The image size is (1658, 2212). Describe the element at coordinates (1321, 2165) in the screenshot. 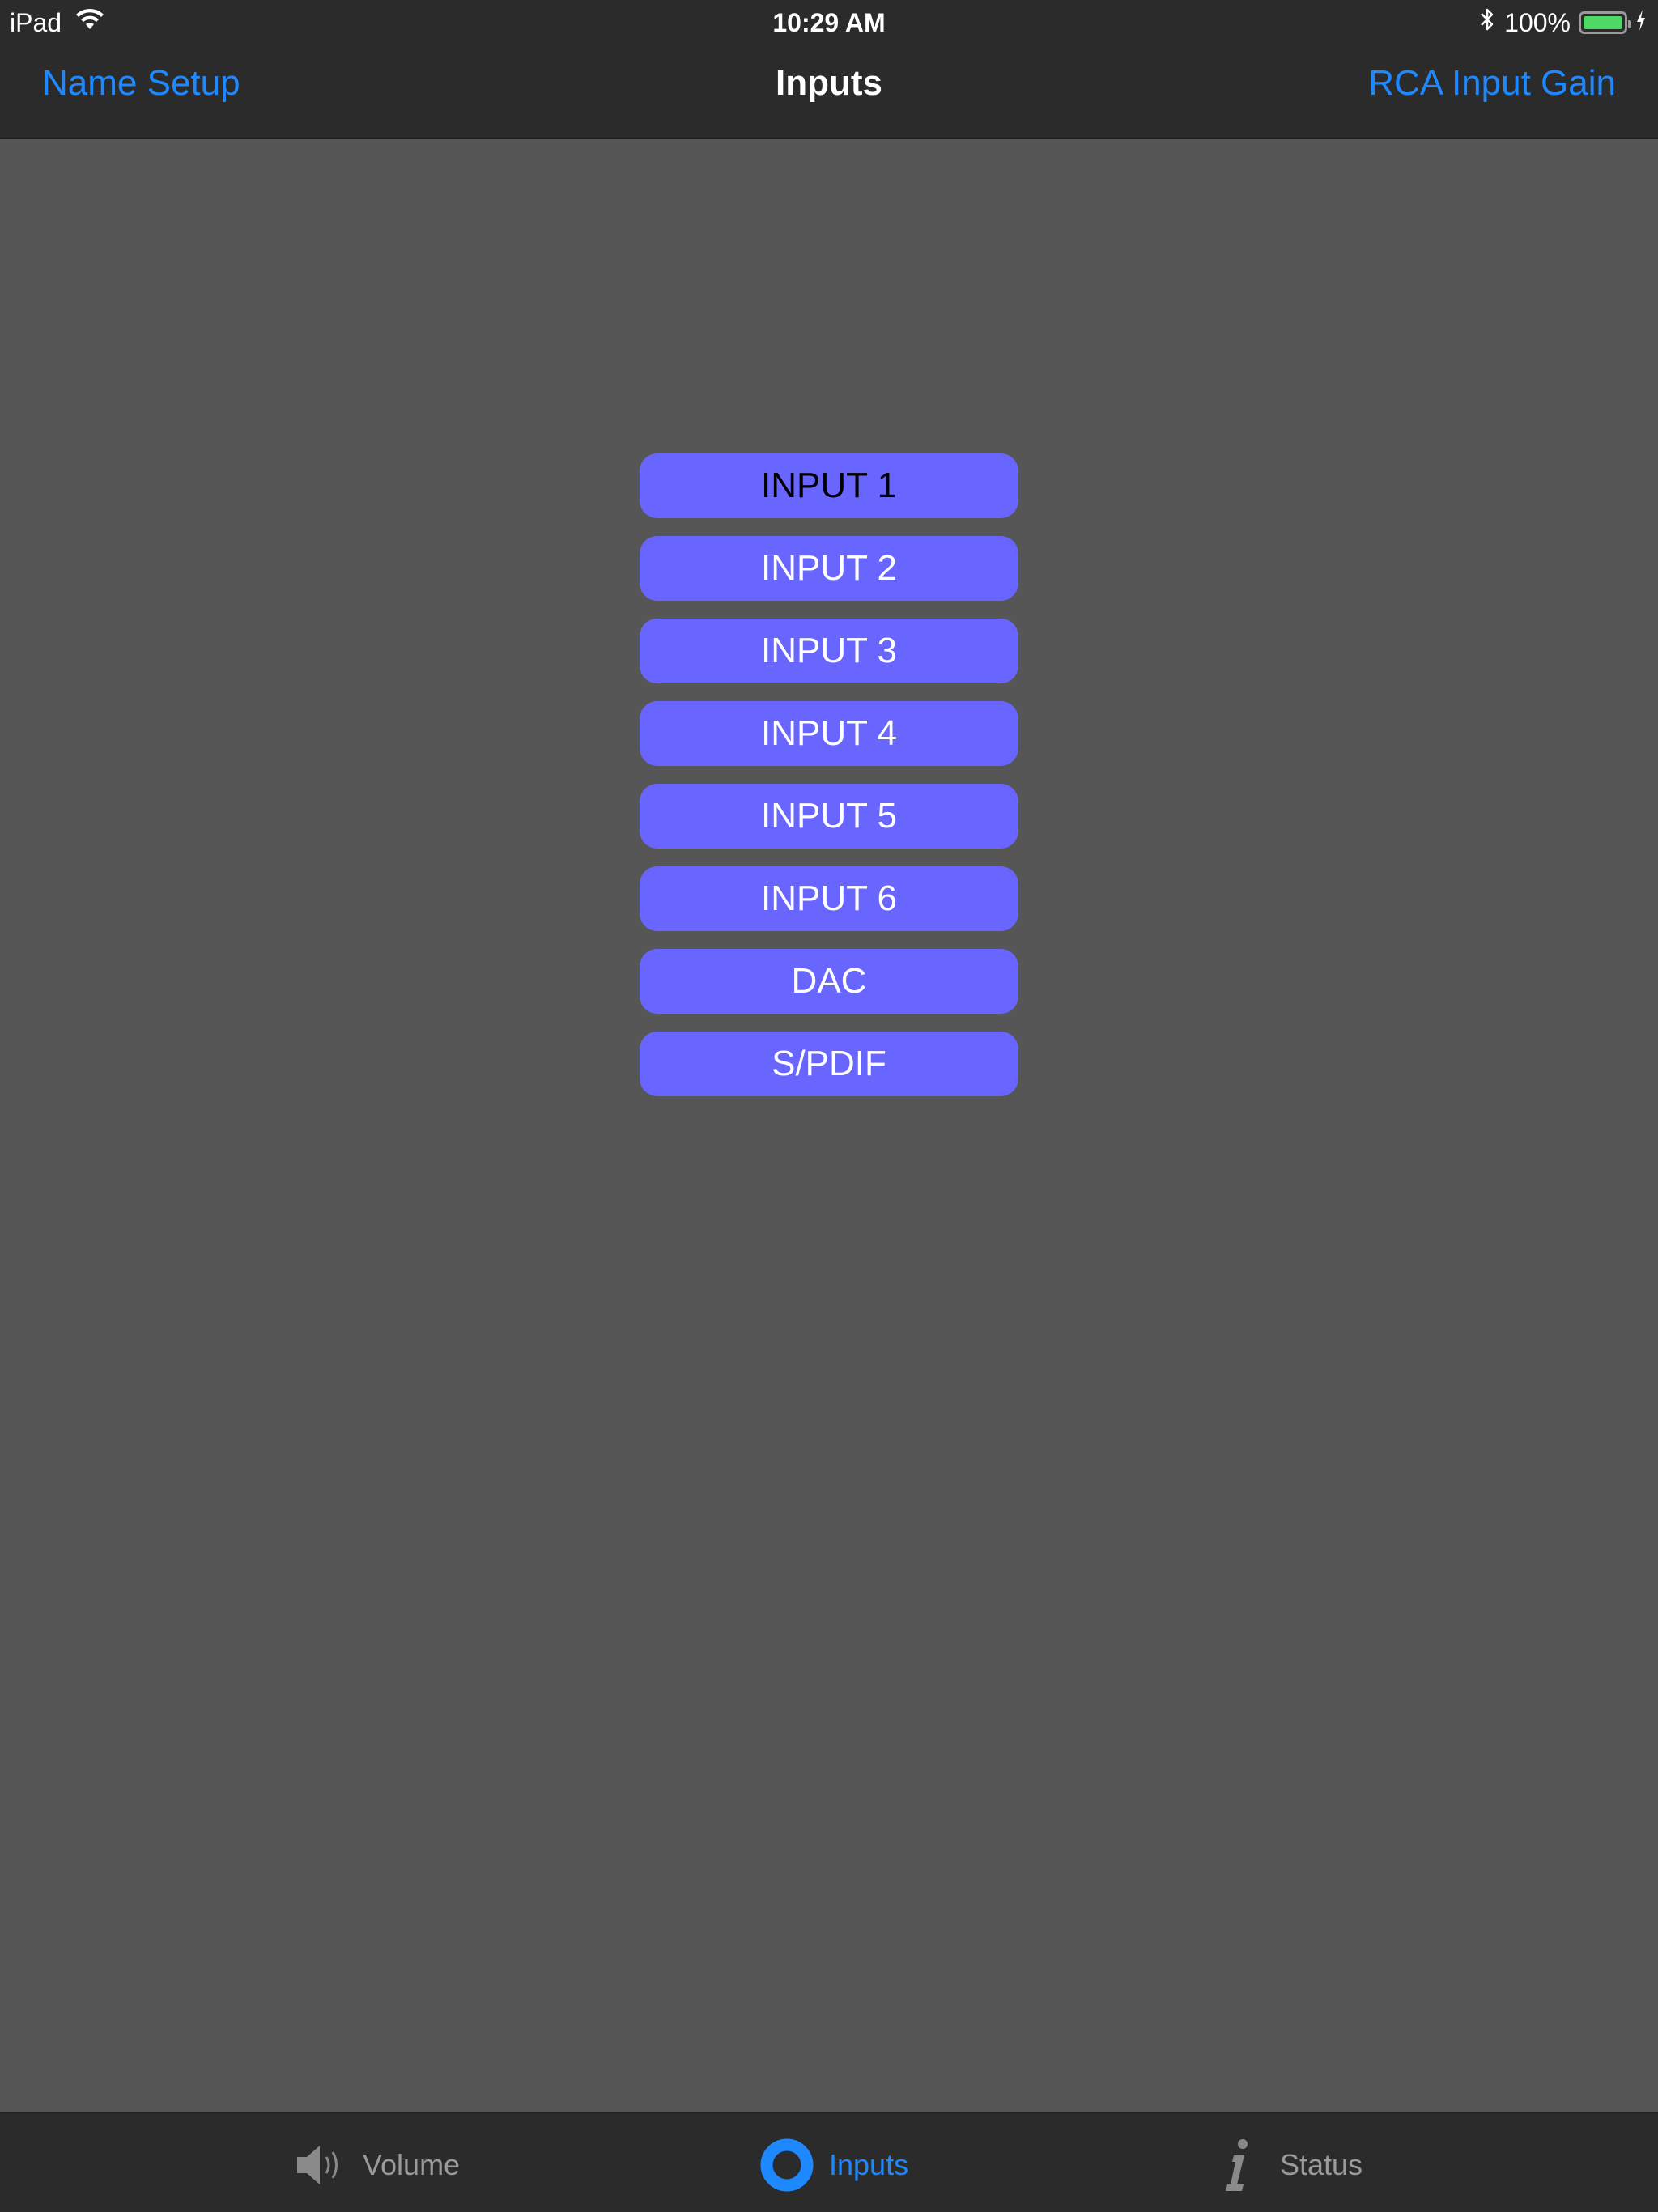

I see `tab-status-label: Status` at that location.